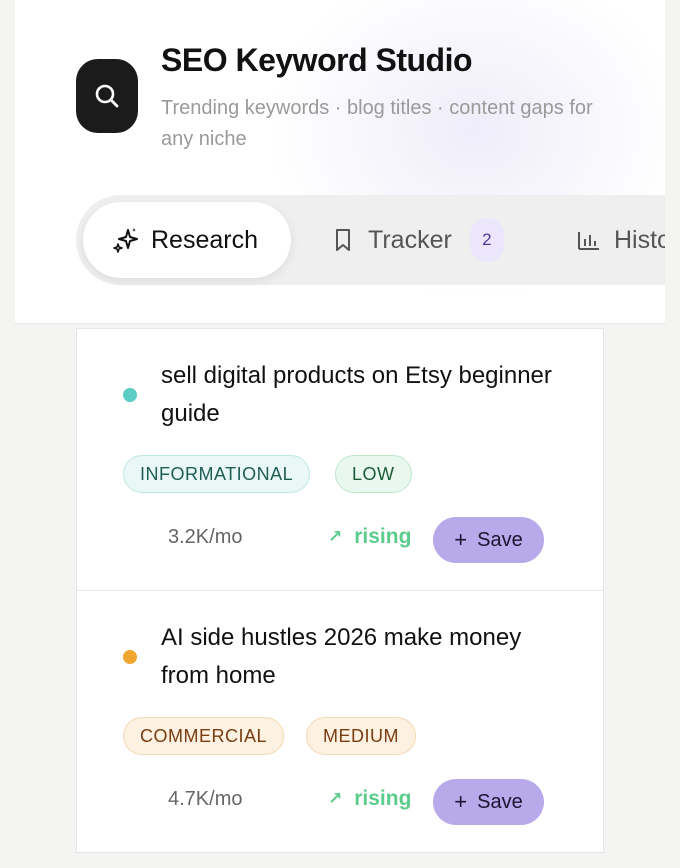 This screenshot has width=680, height=868. I want to click on bookmark-icon, so click(343, 240).